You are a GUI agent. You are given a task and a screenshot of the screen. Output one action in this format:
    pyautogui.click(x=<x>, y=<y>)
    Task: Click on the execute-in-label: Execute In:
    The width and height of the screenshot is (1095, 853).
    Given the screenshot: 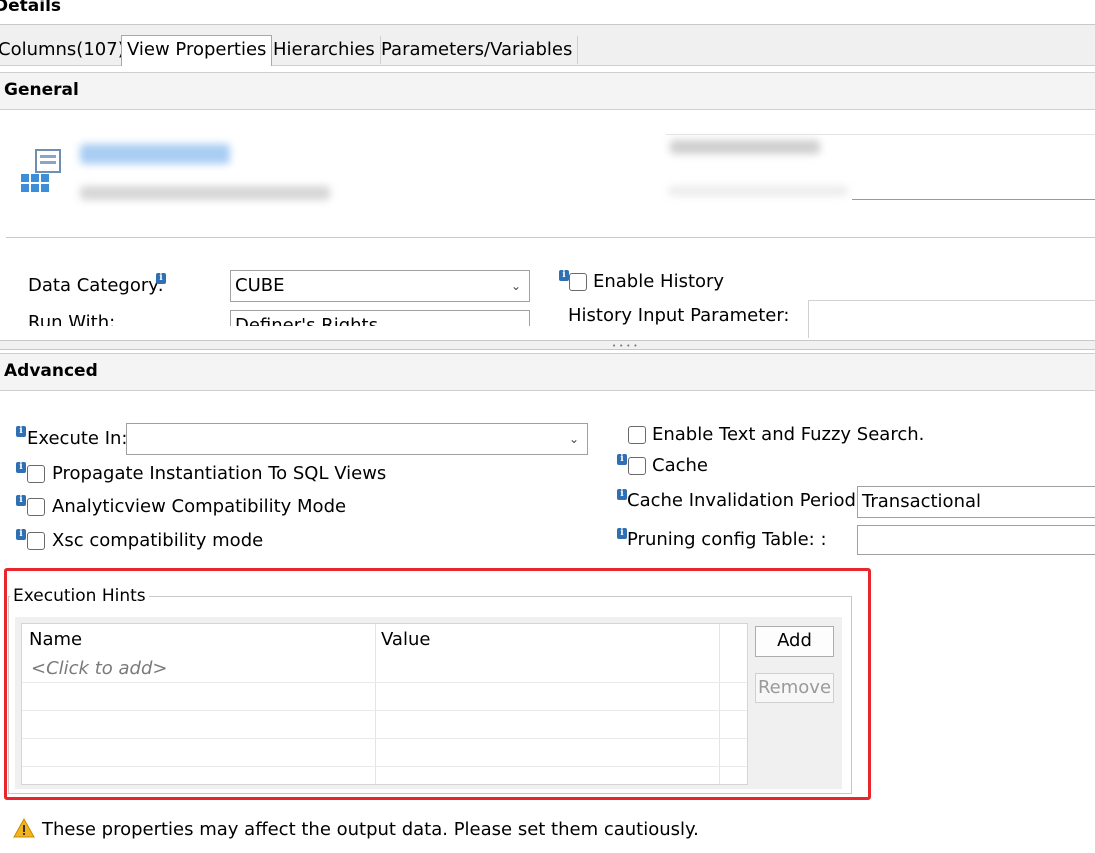 What is the action you would take?
    pyautogui.click(x=77, y=438)
    